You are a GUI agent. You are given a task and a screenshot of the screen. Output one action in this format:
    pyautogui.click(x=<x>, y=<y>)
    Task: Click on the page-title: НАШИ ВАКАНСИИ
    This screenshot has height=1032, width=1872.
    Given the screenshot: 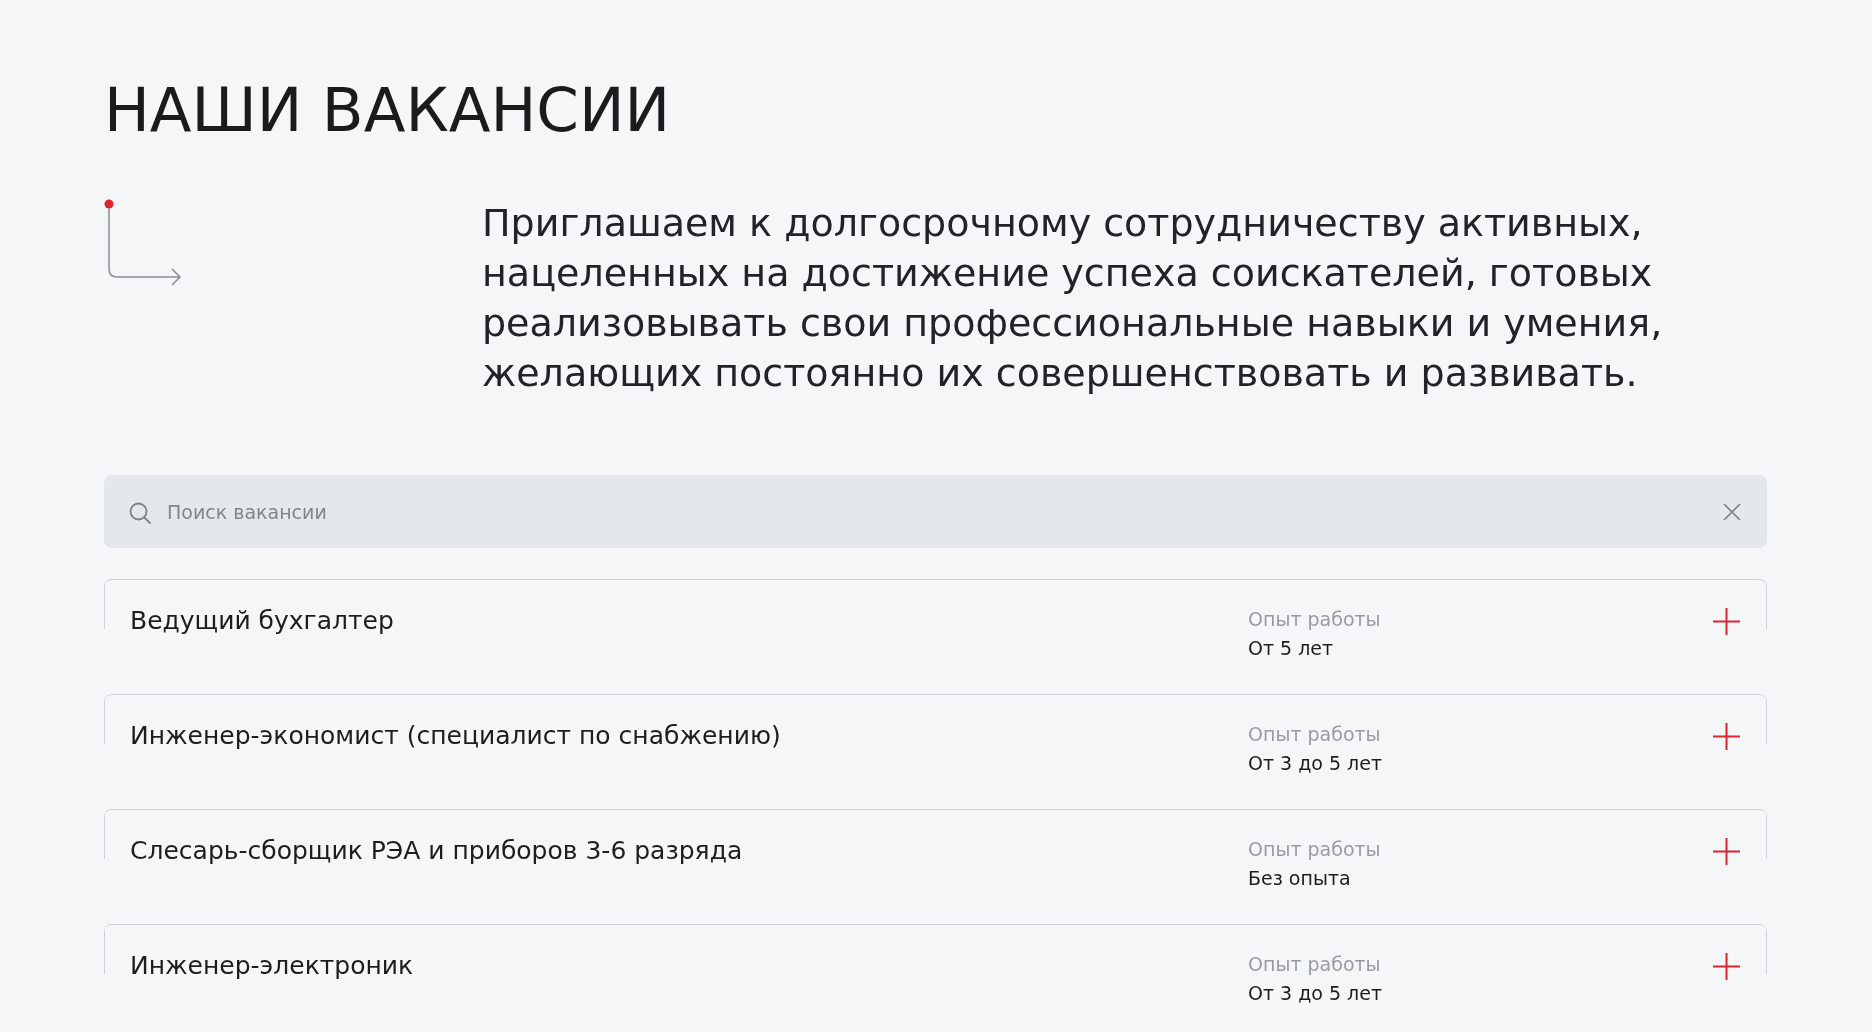 What is the action you would take?
    pyautogui.click(x=387, y=109)
    